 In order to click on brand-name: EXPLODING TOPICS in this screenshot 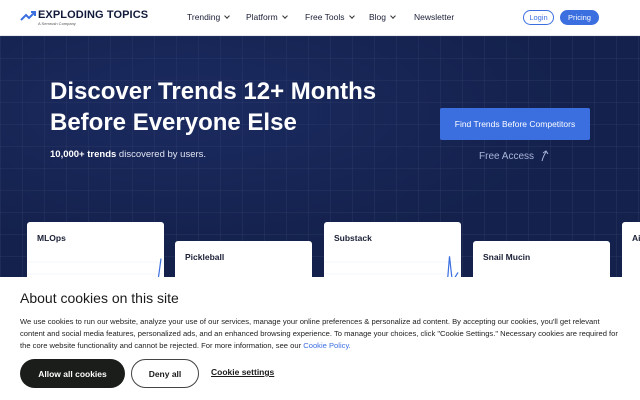, I will do `click(93, 15)`.